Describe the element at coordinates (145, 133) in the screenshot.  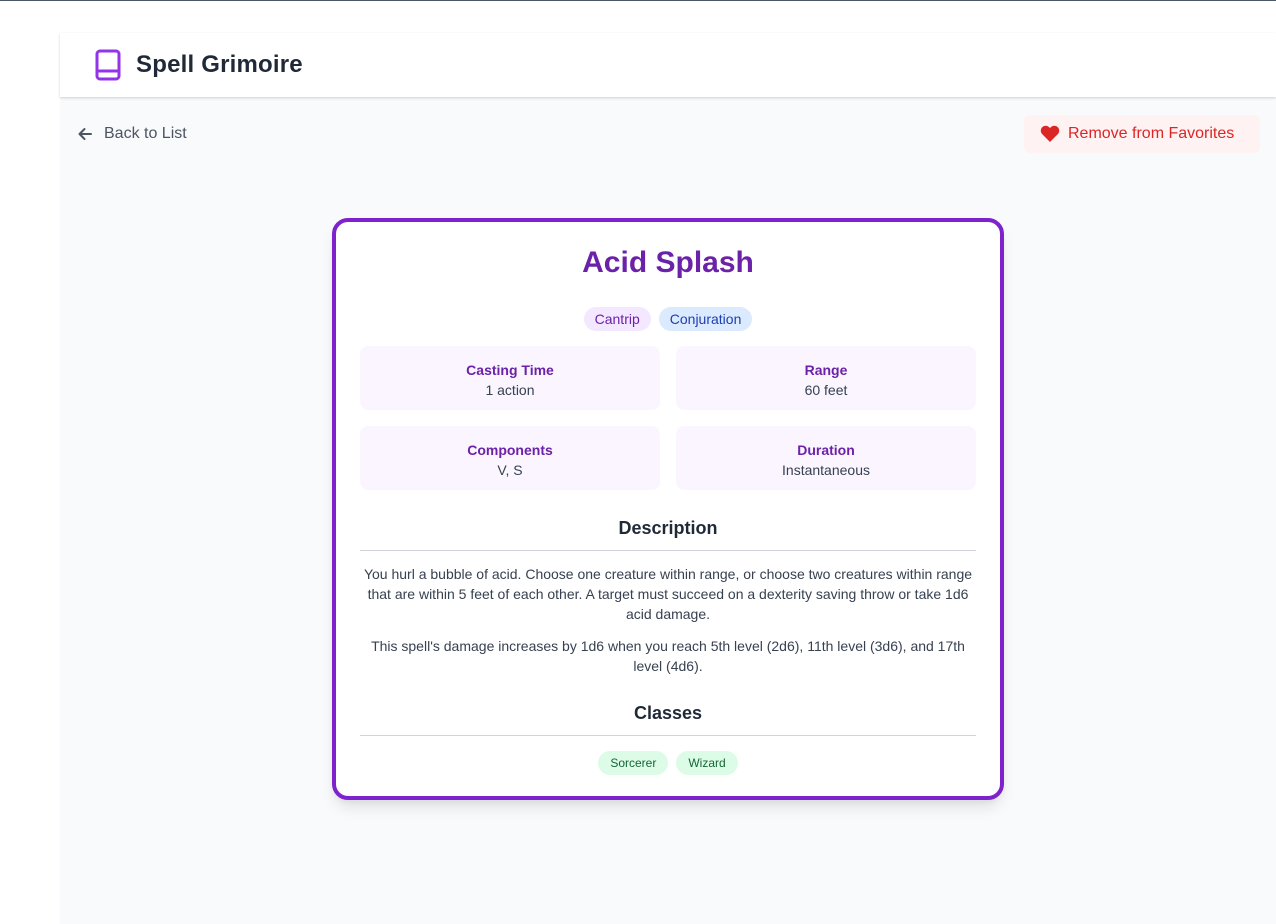
I see `back-to-list-label: Back to List` at that location.